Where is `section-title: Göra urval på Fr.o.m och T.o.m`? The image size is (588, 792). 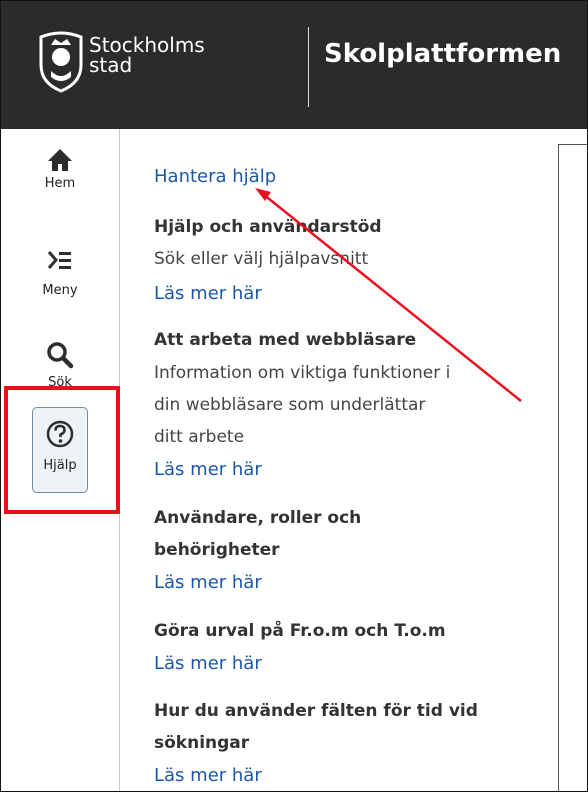 section-title: Göra urval på Fr.o.m och T.o.m is located at coordinates (300, 631).